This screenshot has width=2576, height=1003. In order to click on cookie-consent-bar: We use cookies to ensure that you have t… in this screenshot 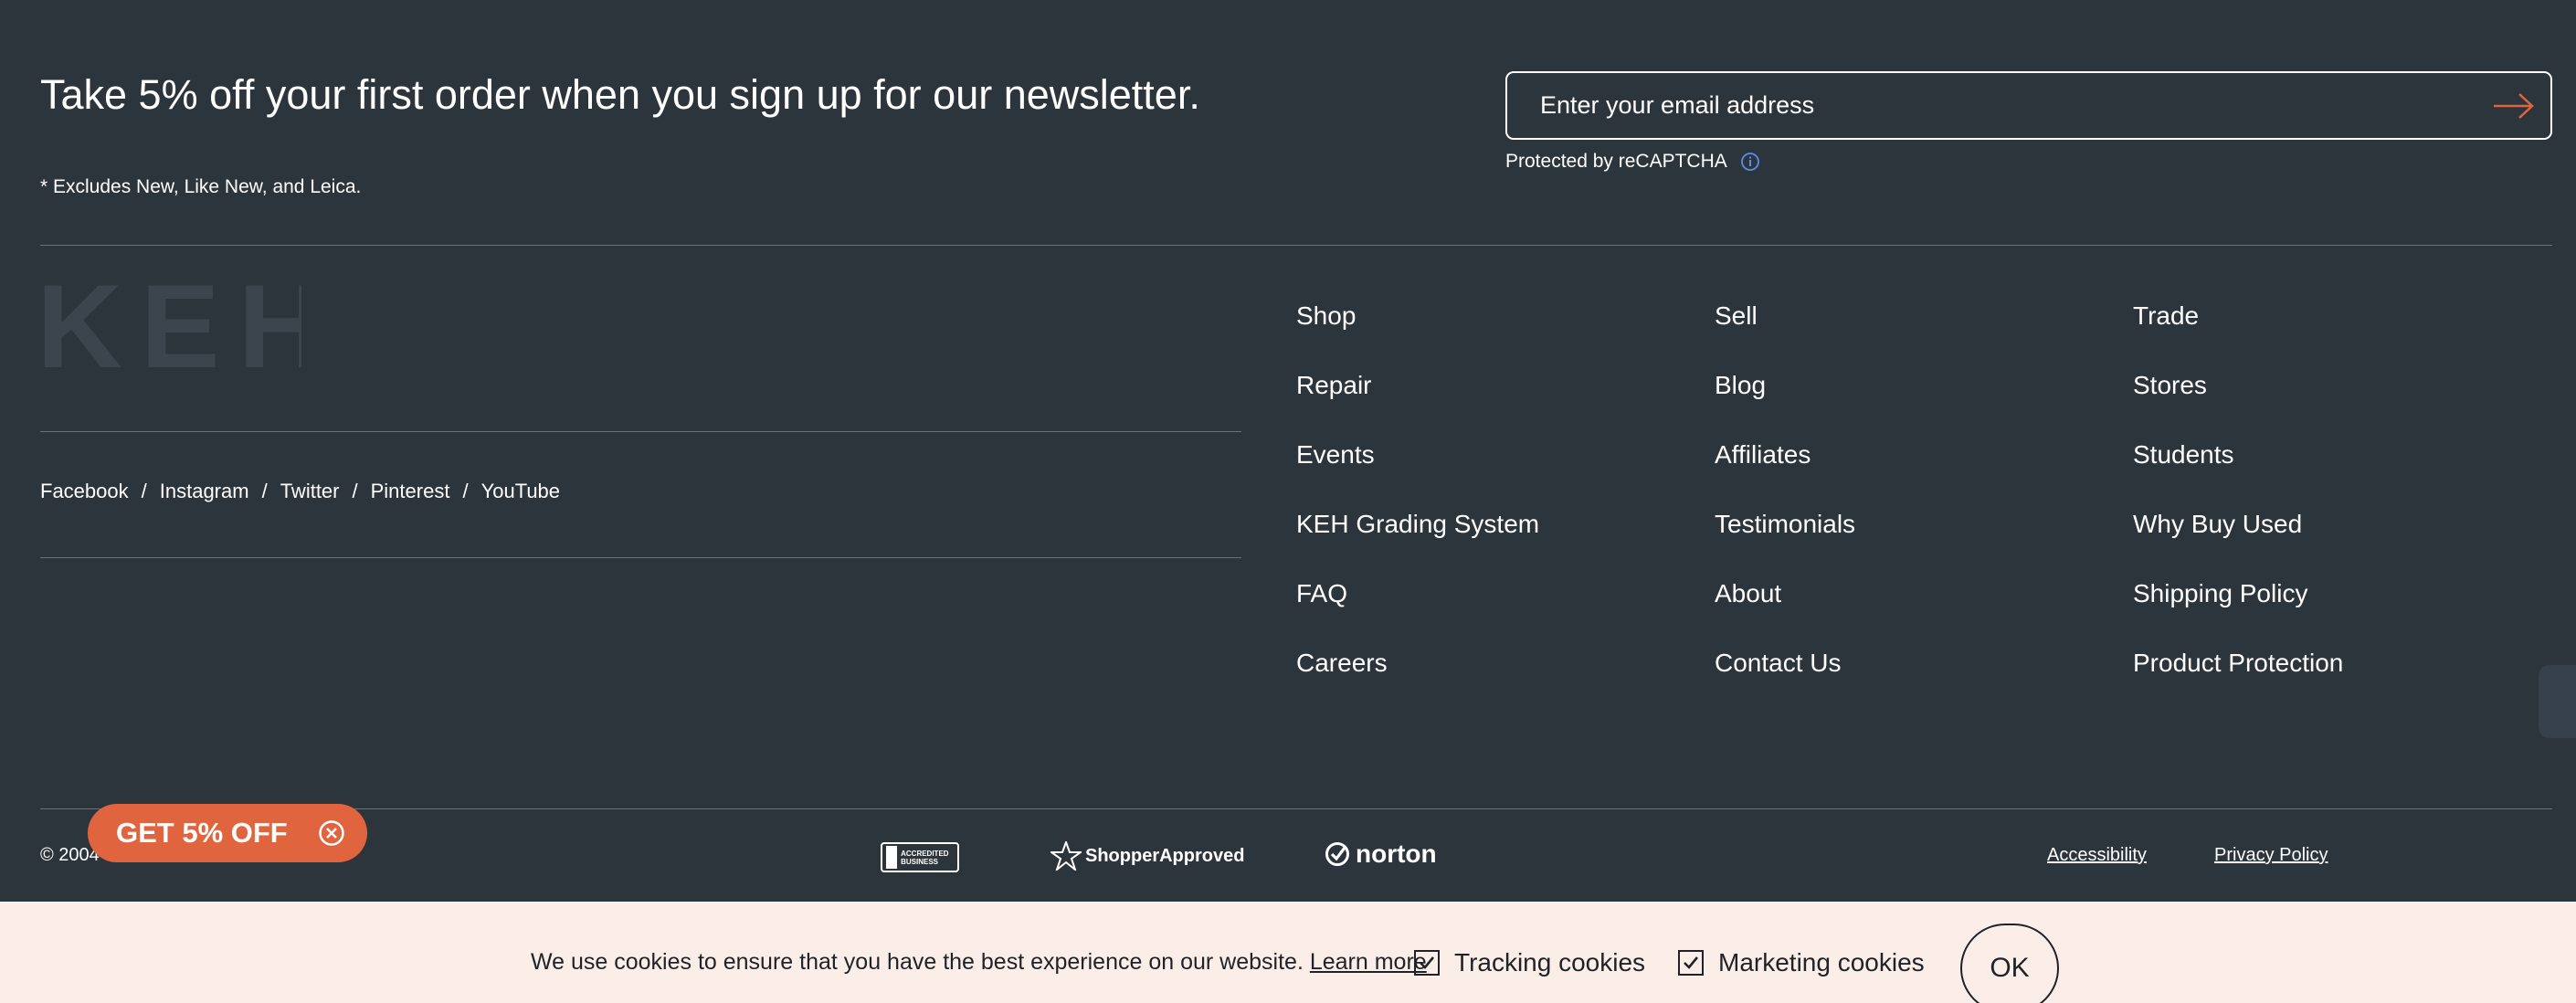, I will do `click(1288, 952)`.